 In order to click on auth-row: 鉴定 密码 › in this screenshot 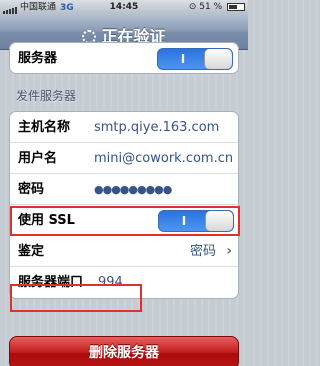, I will do `click(124, 251)`.